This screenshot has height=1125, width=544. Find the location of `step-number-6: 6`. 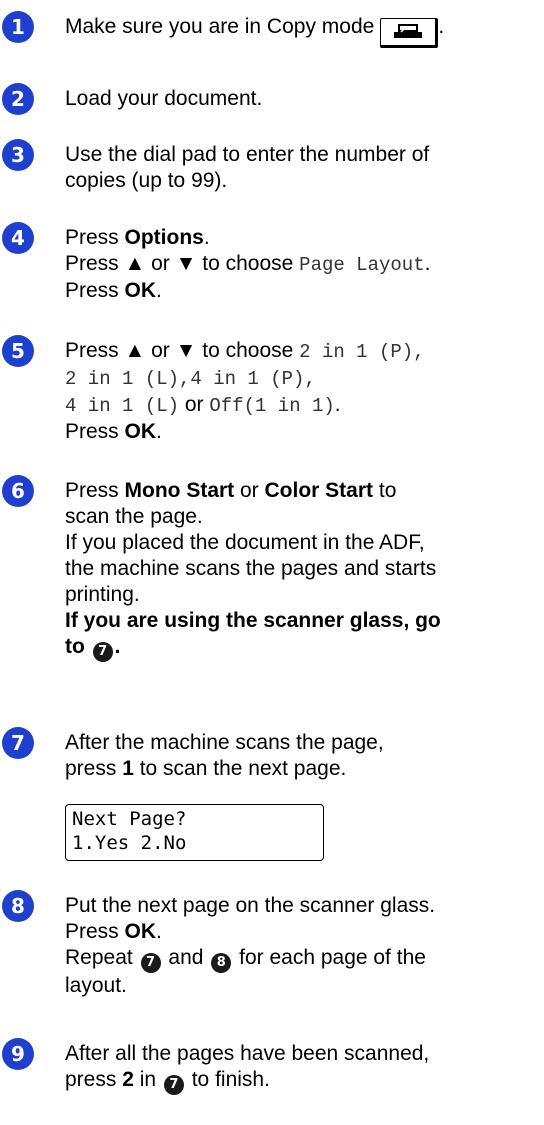

step-number-6: 6 is located at coordinates (18, 491).